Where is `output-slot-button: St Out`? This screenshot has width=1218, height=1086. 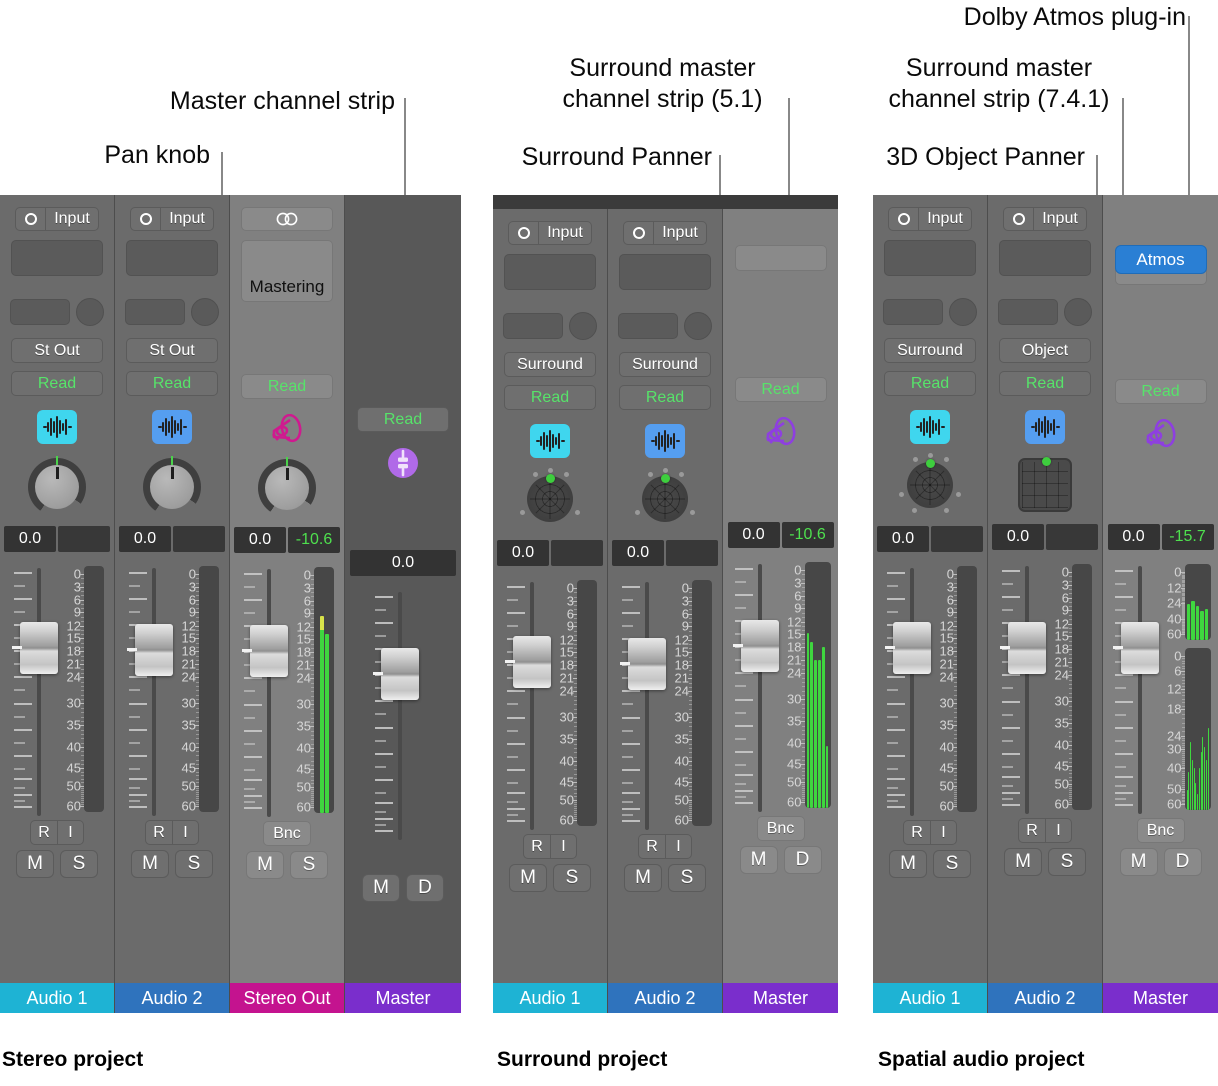
output-slot-button: St Out is located at coordinates (57, 350).